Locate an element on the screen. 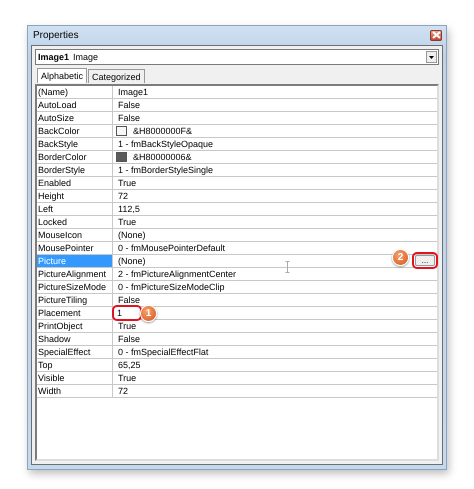 Image resolution: width=474 pixels, height=489 pixels. property-value: Image1 is located at coordinates (133, 92).